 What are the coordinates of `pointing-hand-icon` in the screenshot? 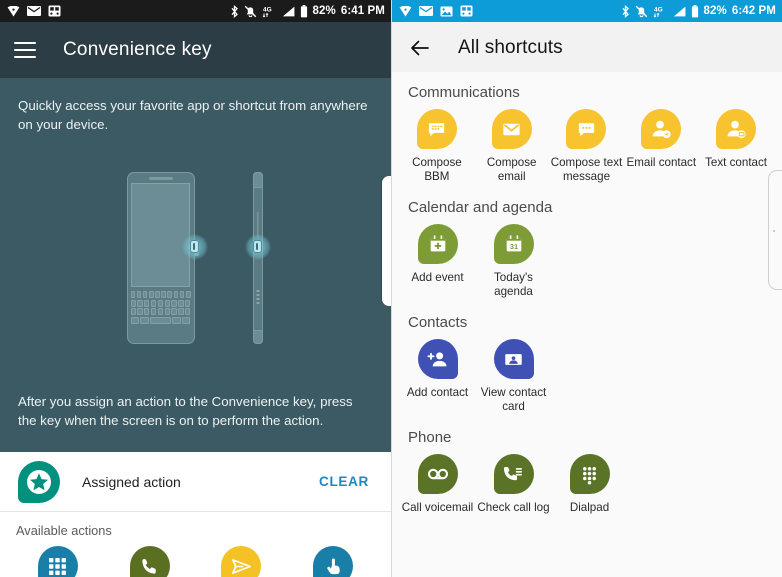 It's located at (333, 561).